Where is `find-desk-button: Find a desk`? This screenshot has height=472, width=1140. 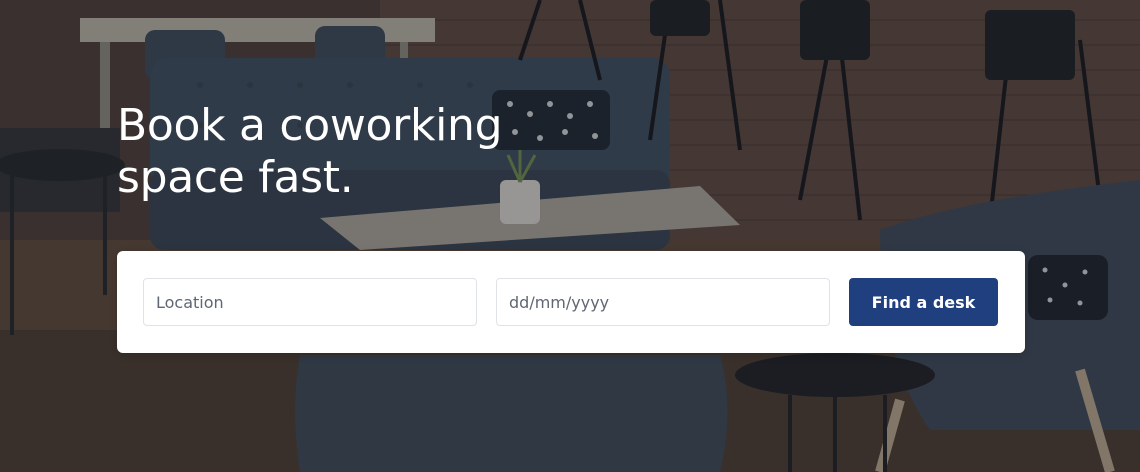 find-desk-button: Find a desk is located at coordinates (923, 302).